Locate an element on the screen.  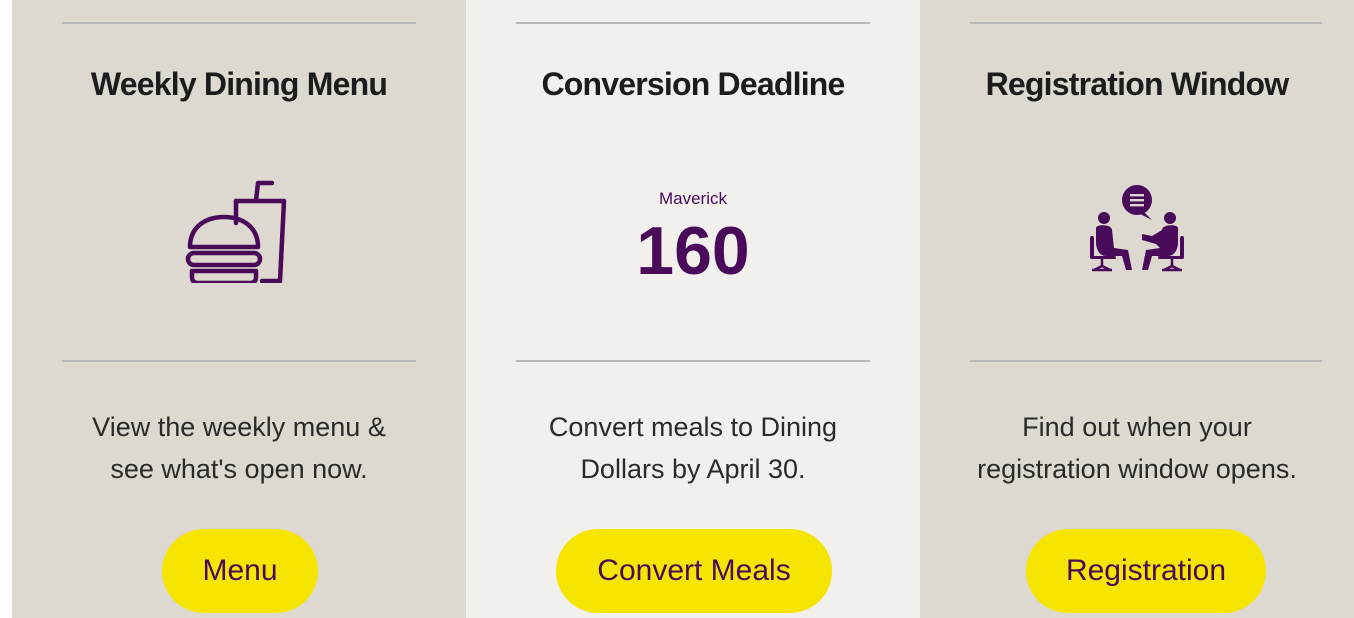
burger-drink-icon is located at coordinates (236, 231).